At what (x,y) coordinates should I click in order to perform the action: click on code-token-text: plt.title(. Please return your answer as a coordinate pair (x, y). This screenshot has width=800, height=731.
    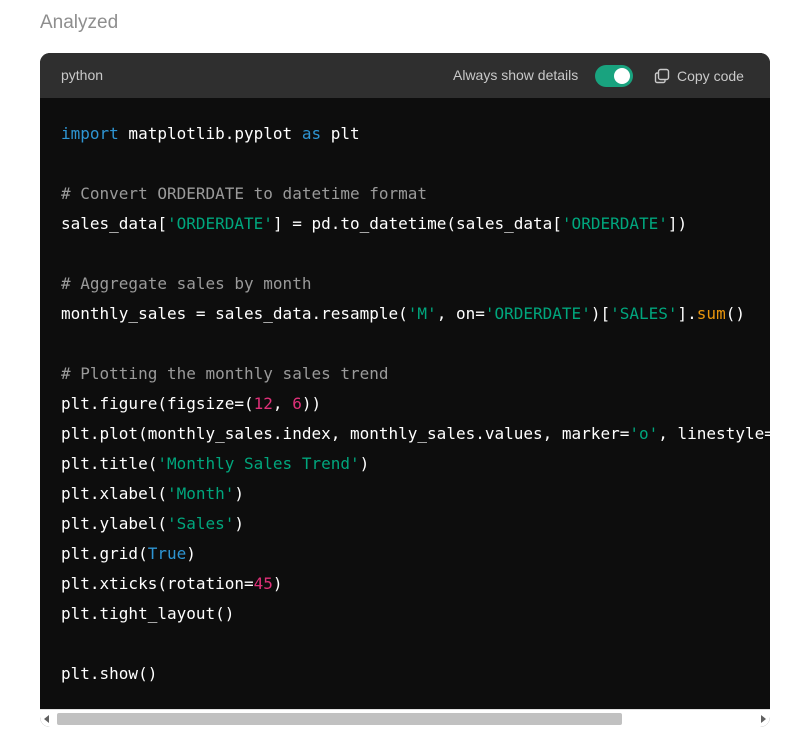
    Looking at the image, I should click on (109, 463).